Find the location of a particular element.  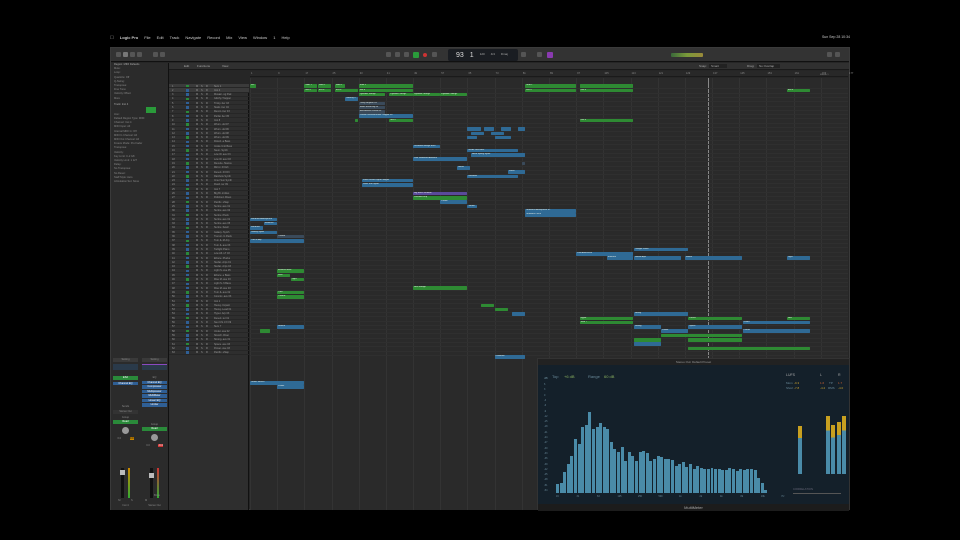

track-name: Desert..F3 D3 is located at coordinates (222, 172).